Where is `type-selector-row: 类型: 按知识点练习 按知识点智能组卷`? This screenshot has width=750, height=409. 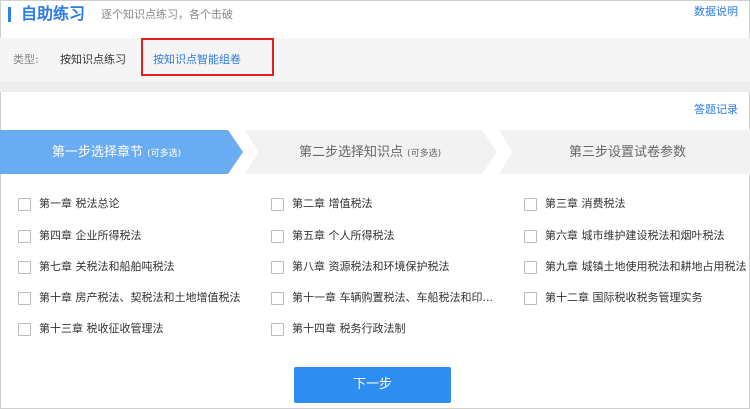
type-selector-row: 类型: 按知识点练习 按知识点智能组卷 is located at coordinates (375, 60).